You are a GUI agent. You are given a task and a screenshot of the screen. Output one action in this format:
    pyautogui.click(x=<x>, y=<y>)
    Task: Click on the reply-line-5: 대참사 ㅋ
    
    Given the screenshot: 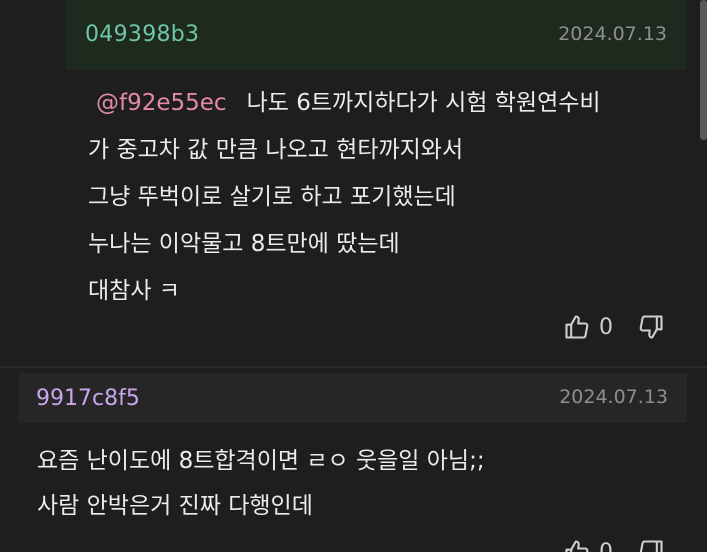 What is the action you would take?
    pyautogui.click(x=134, y=291)
    